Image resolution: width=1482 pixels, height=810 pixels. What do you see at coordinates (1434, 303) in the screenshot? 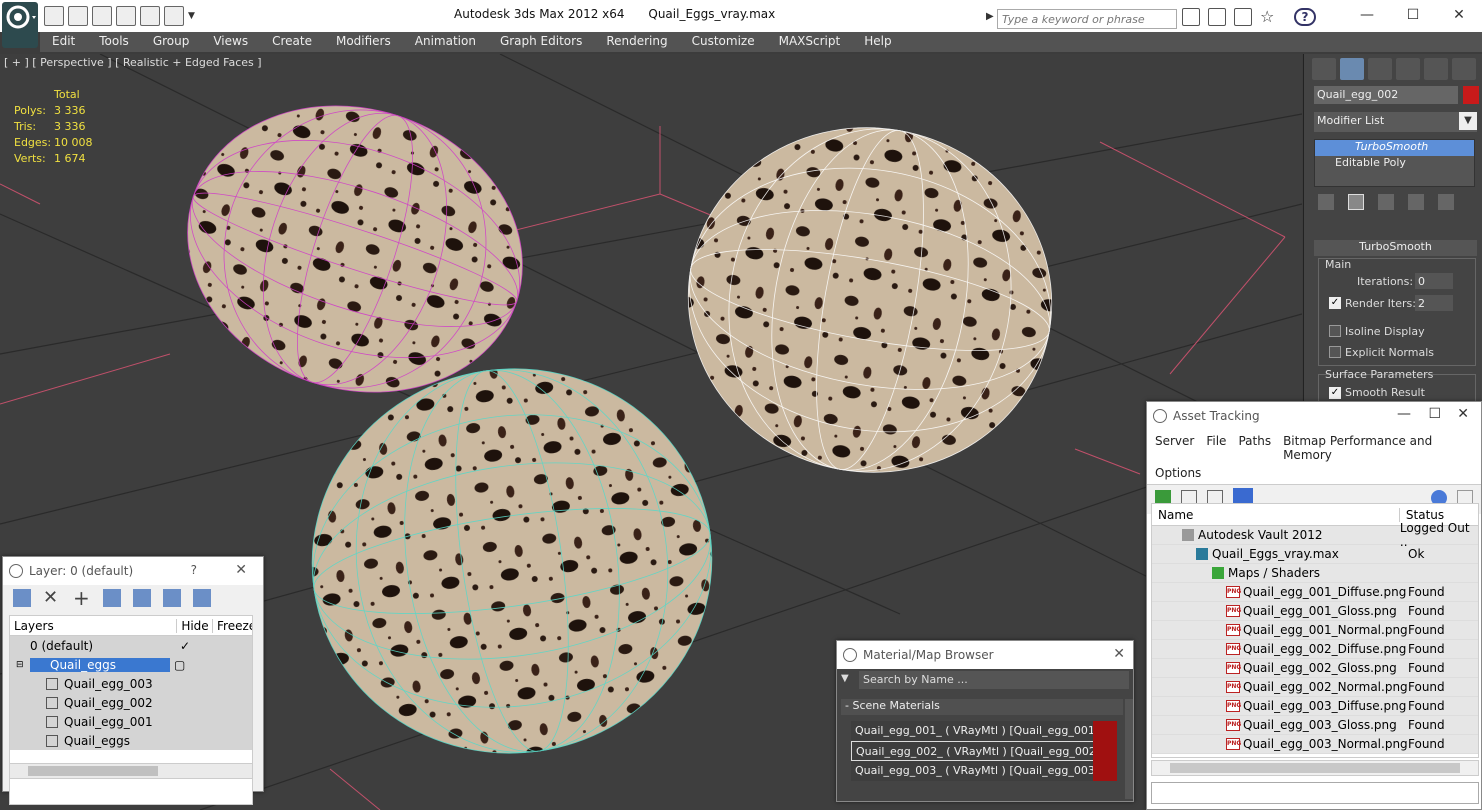
I see `render-iters-spinner: 2` at bounding box center [1434, 303].